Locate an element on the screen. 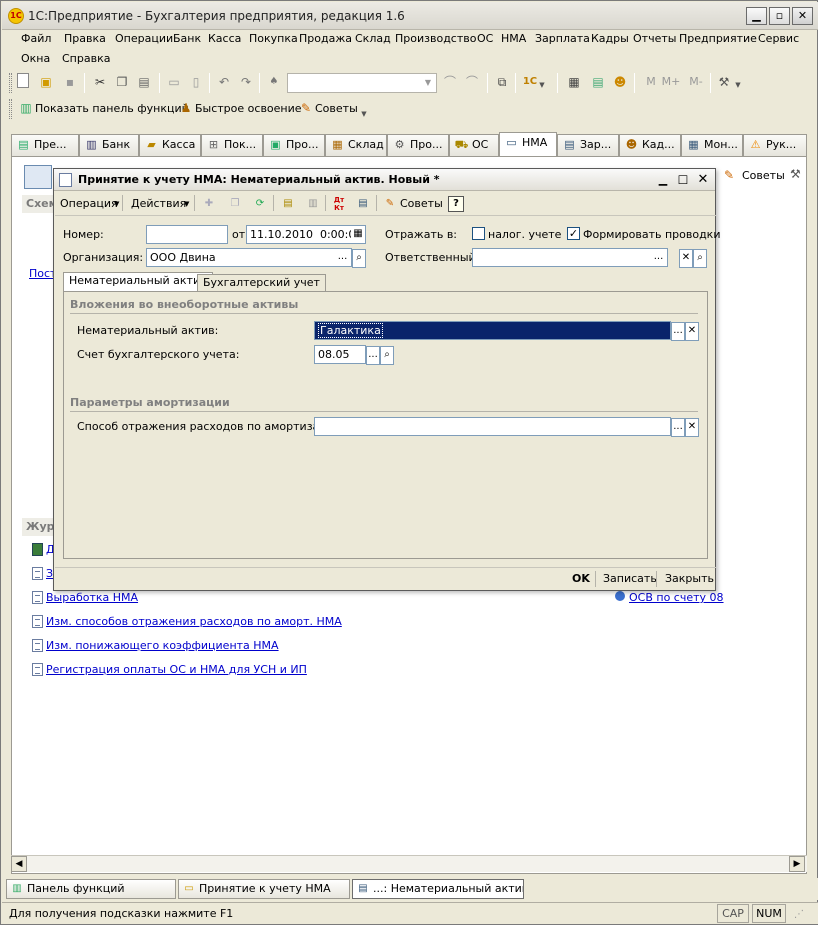 This screenshot has width=818, height=925. menu-warehouse: Склад is located at coordinates (373, 38).